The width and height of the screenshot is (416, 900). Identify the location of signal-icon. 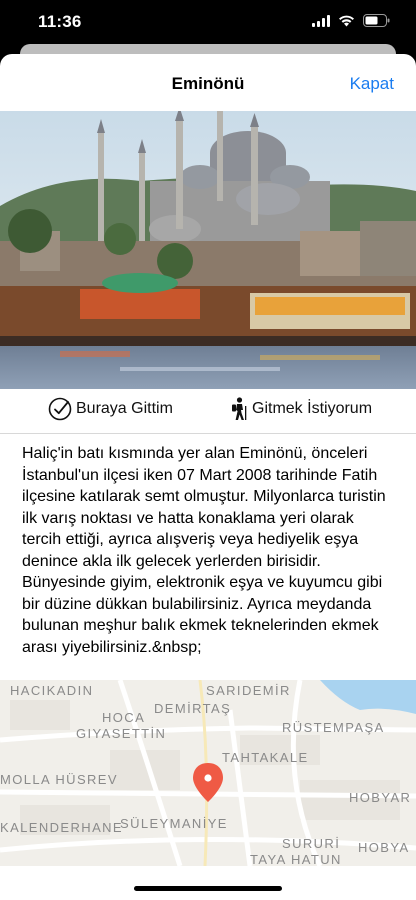
(321, 20).